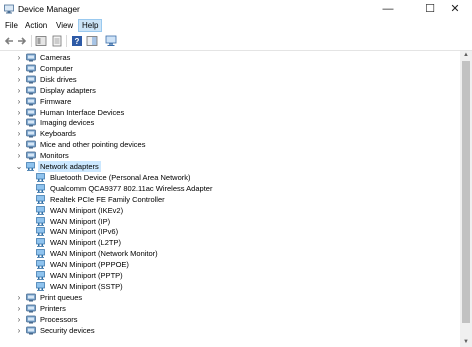 This screenshot has width=472, height=347. I want to click on properties-icon, so click(41, 41).